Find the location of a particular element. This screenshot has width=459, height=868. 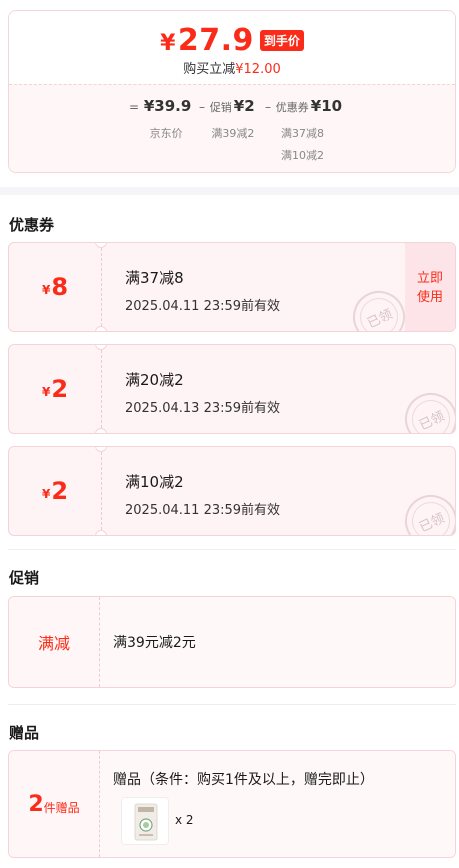

final-price-value: 27.9 is located at coordinates (215, 40).